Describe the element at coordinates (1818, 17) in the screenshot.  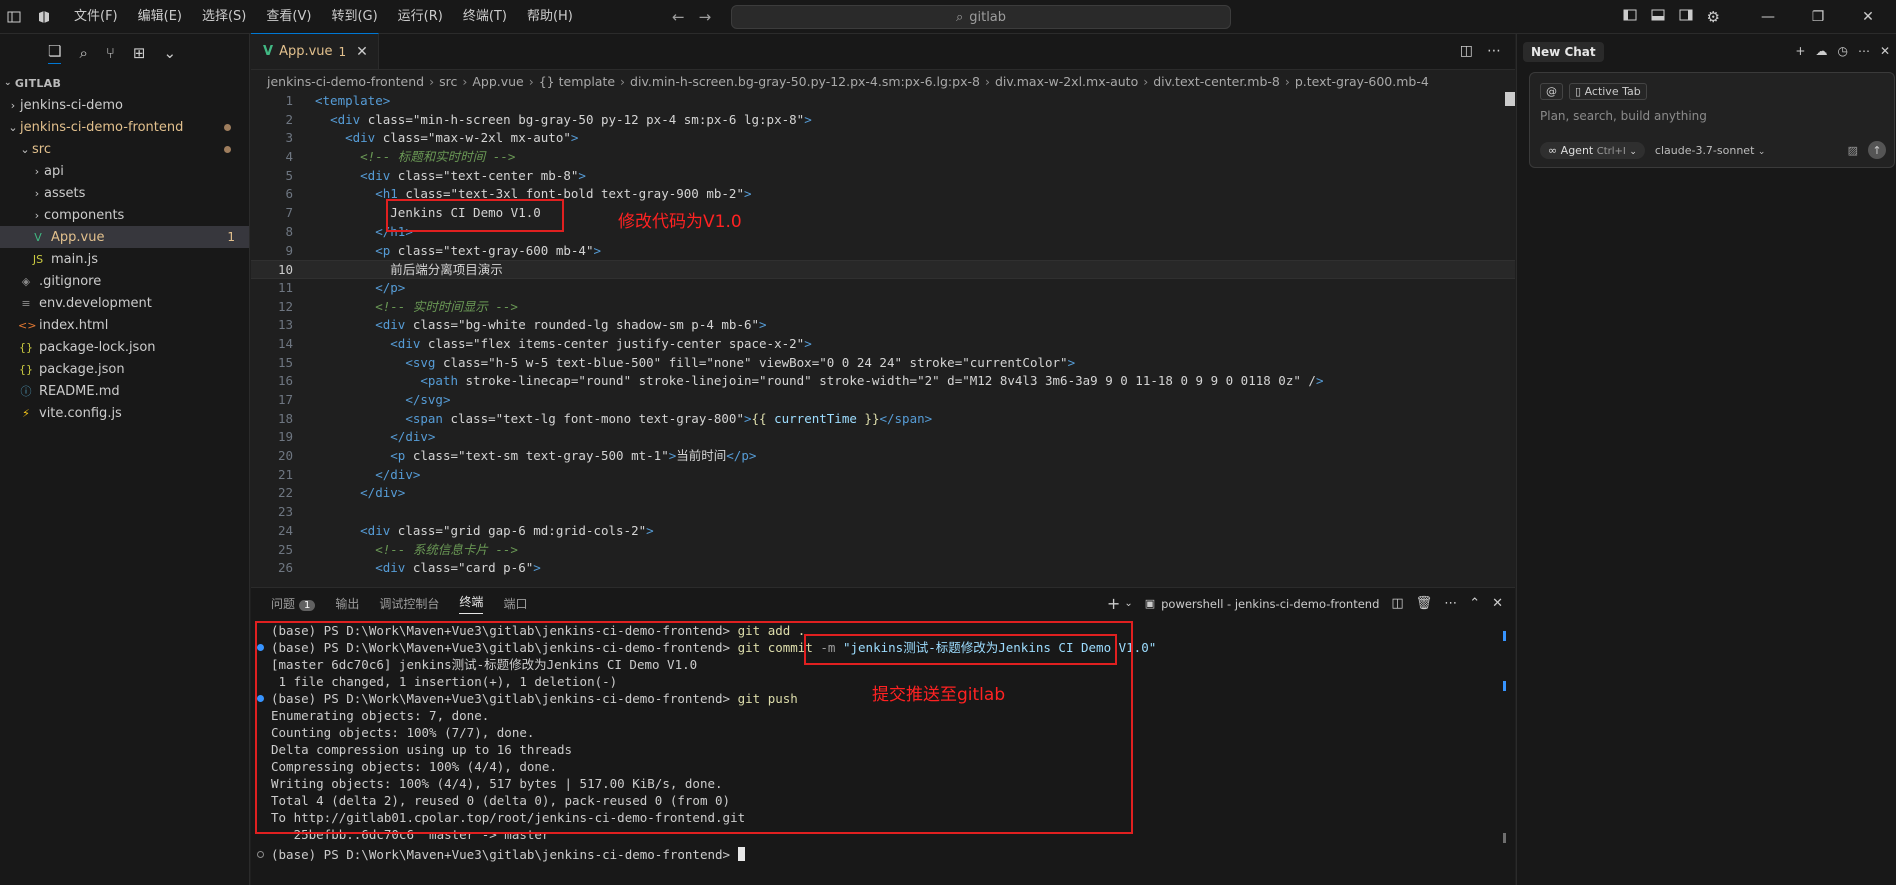
I see `restore-button: ❐` at that location.